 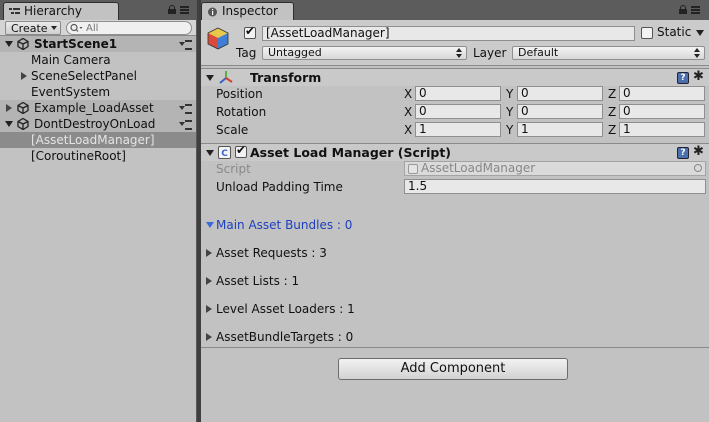 I want to click on foldout-main-asset-bundles: Main Asset Bundles : 0, so click(x=279, y=225).